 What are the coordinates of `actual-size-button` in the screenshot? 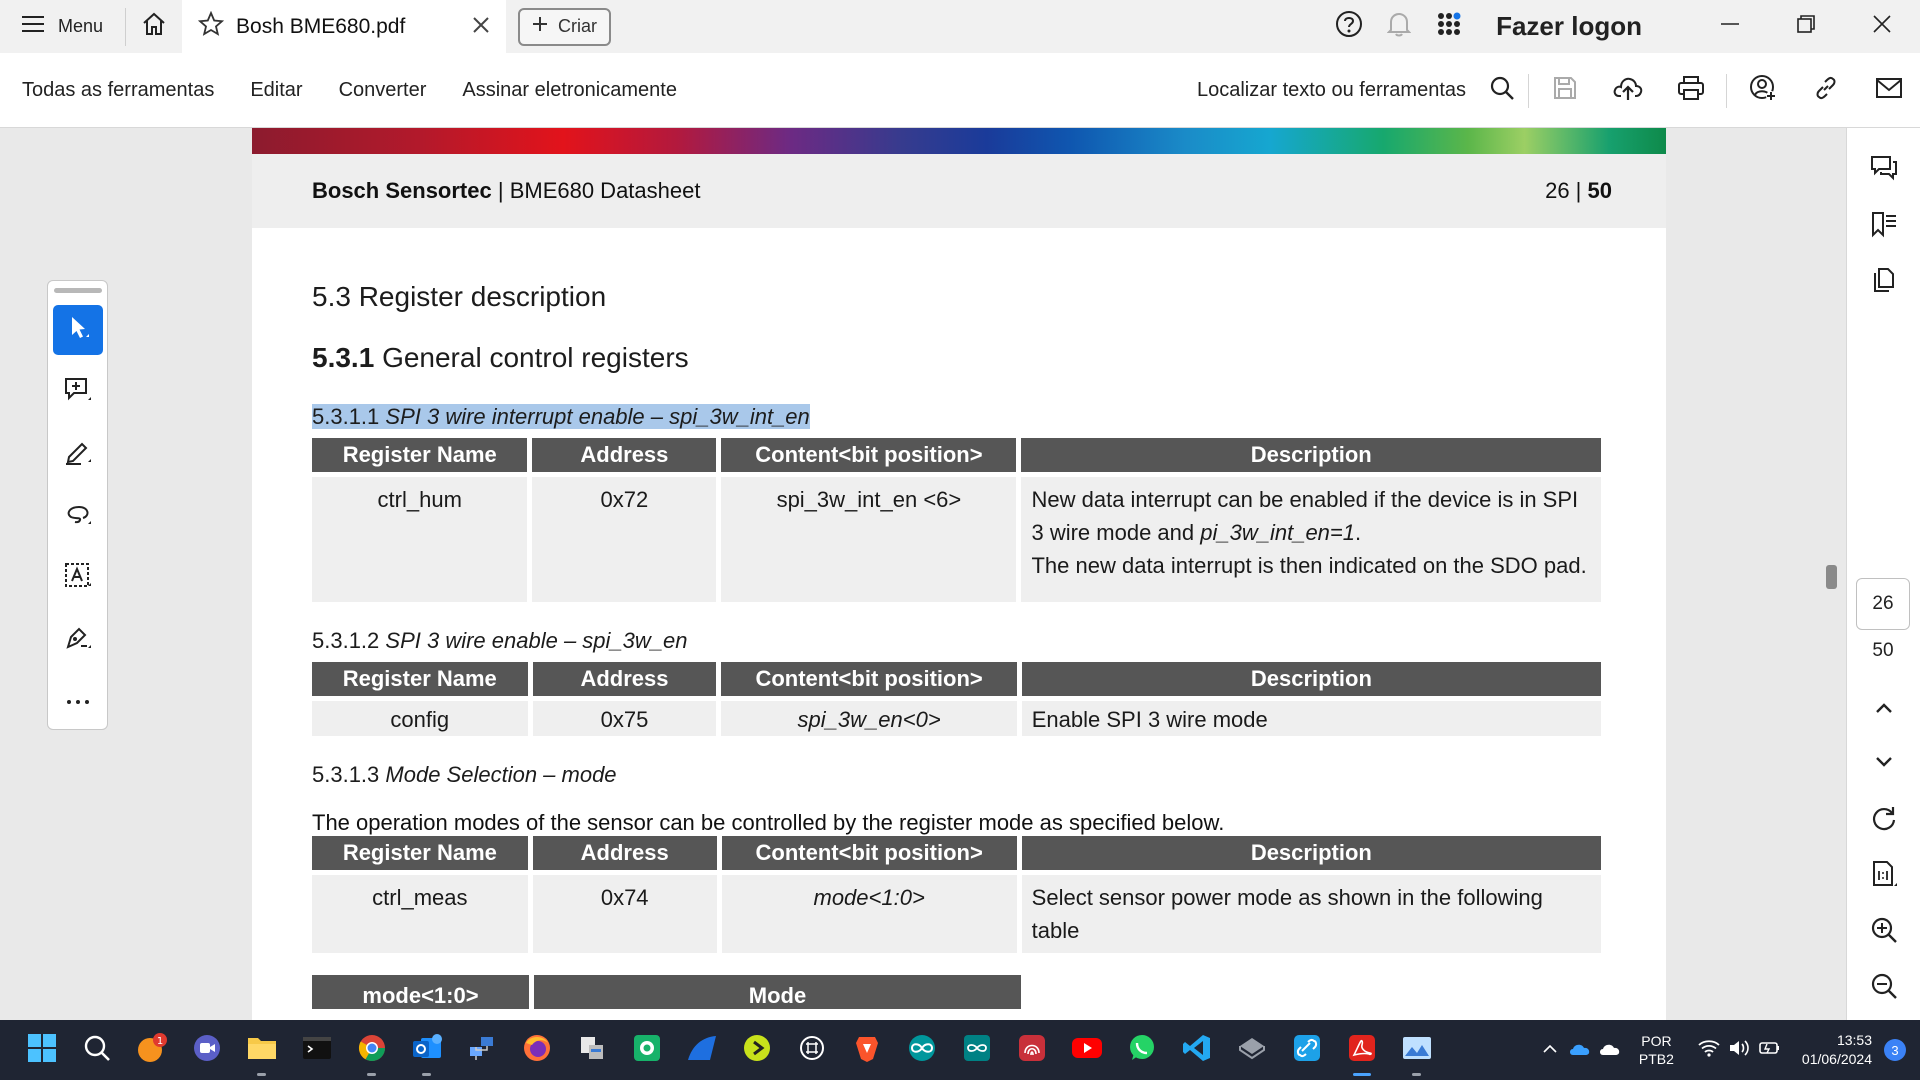 It's located at (1884, 876).